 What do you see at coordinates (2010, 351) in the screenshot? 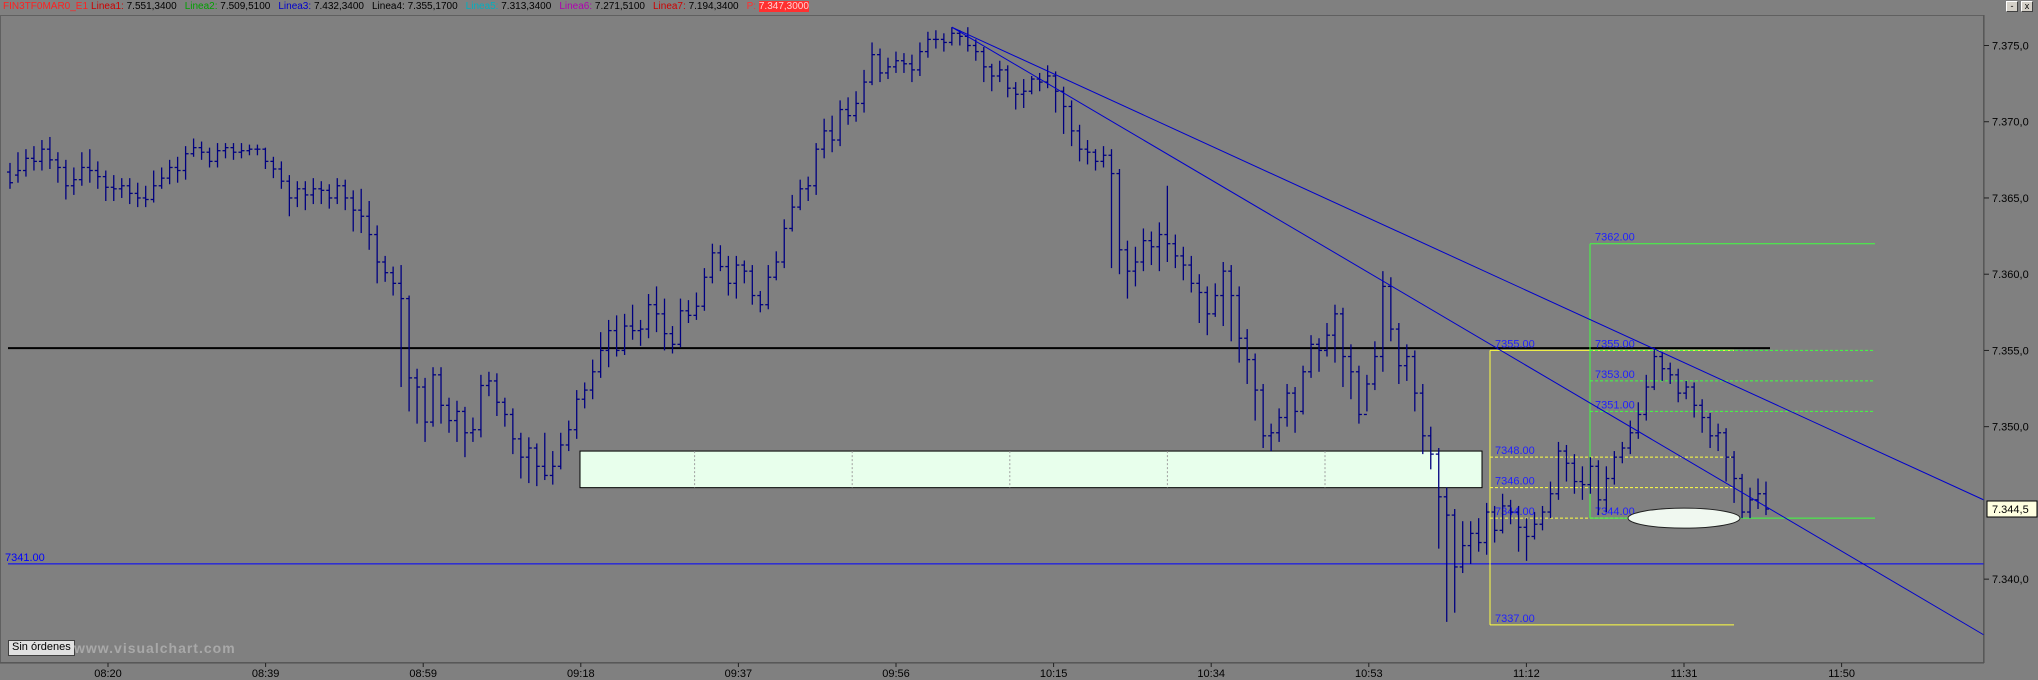
I see `price-tick-label: 7.355,0` at bounding box center [2010, 351].